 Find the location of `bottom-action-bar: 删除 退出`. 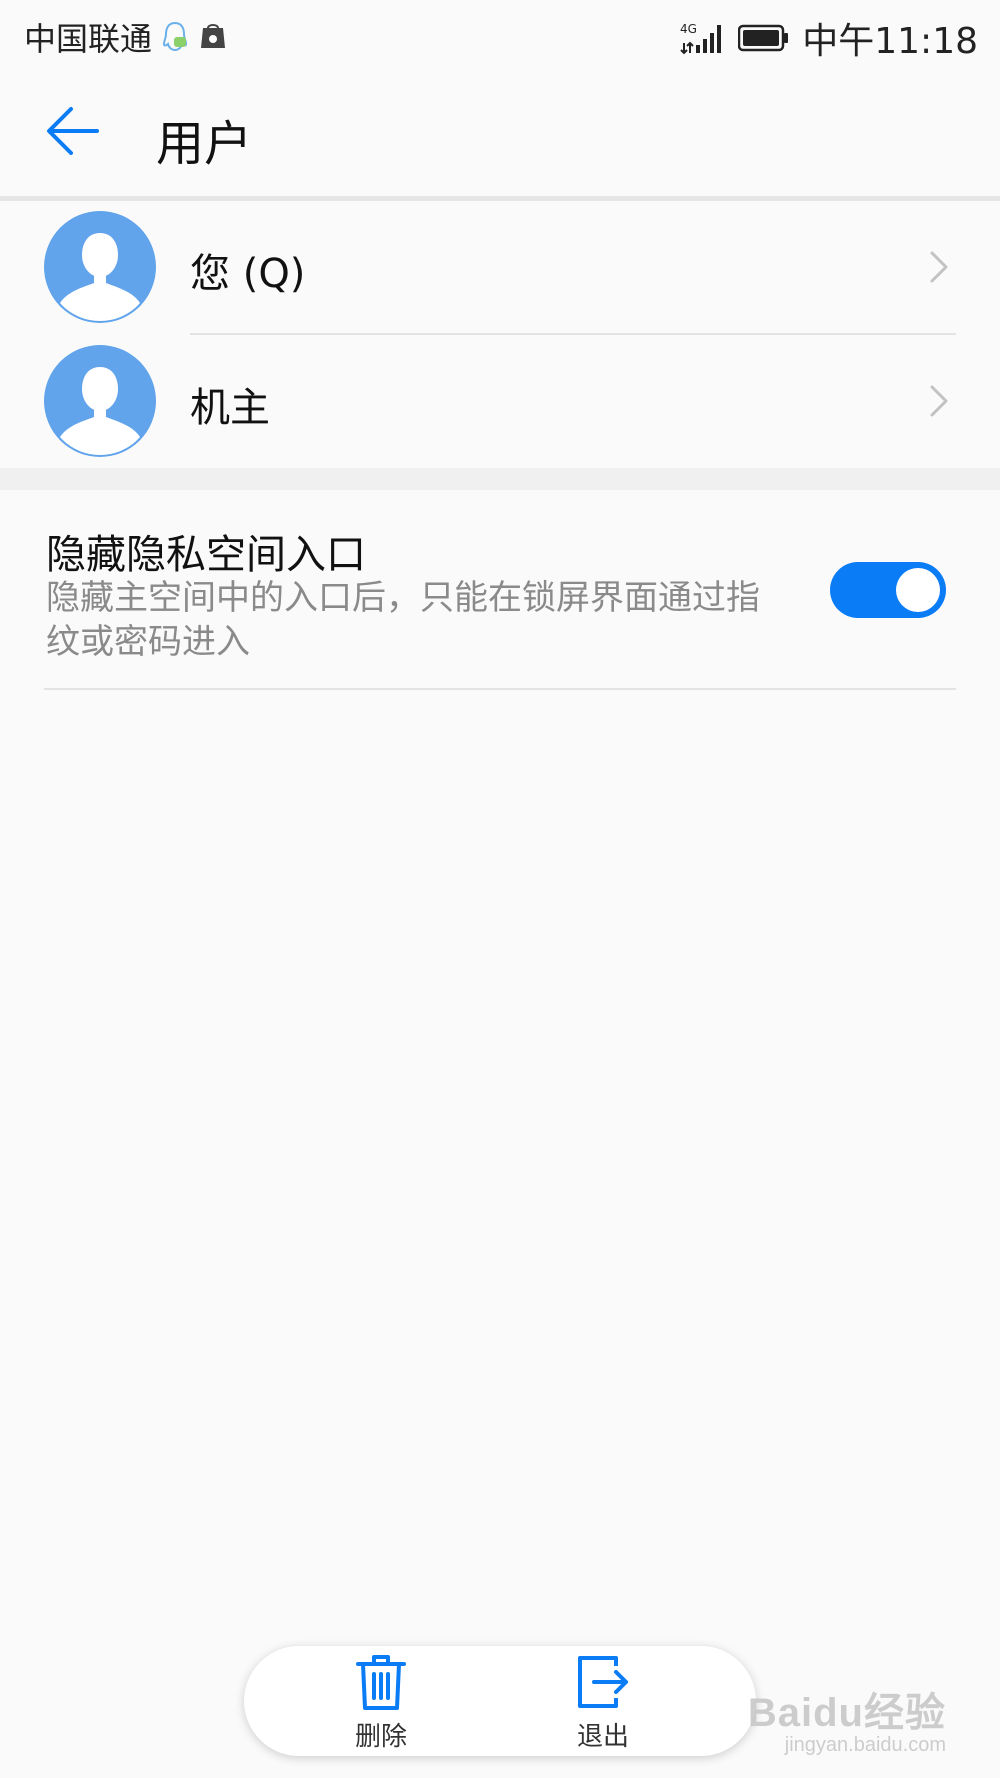

bottom-action-bar: 删除 退出 is located at coordinates (500, 1701).